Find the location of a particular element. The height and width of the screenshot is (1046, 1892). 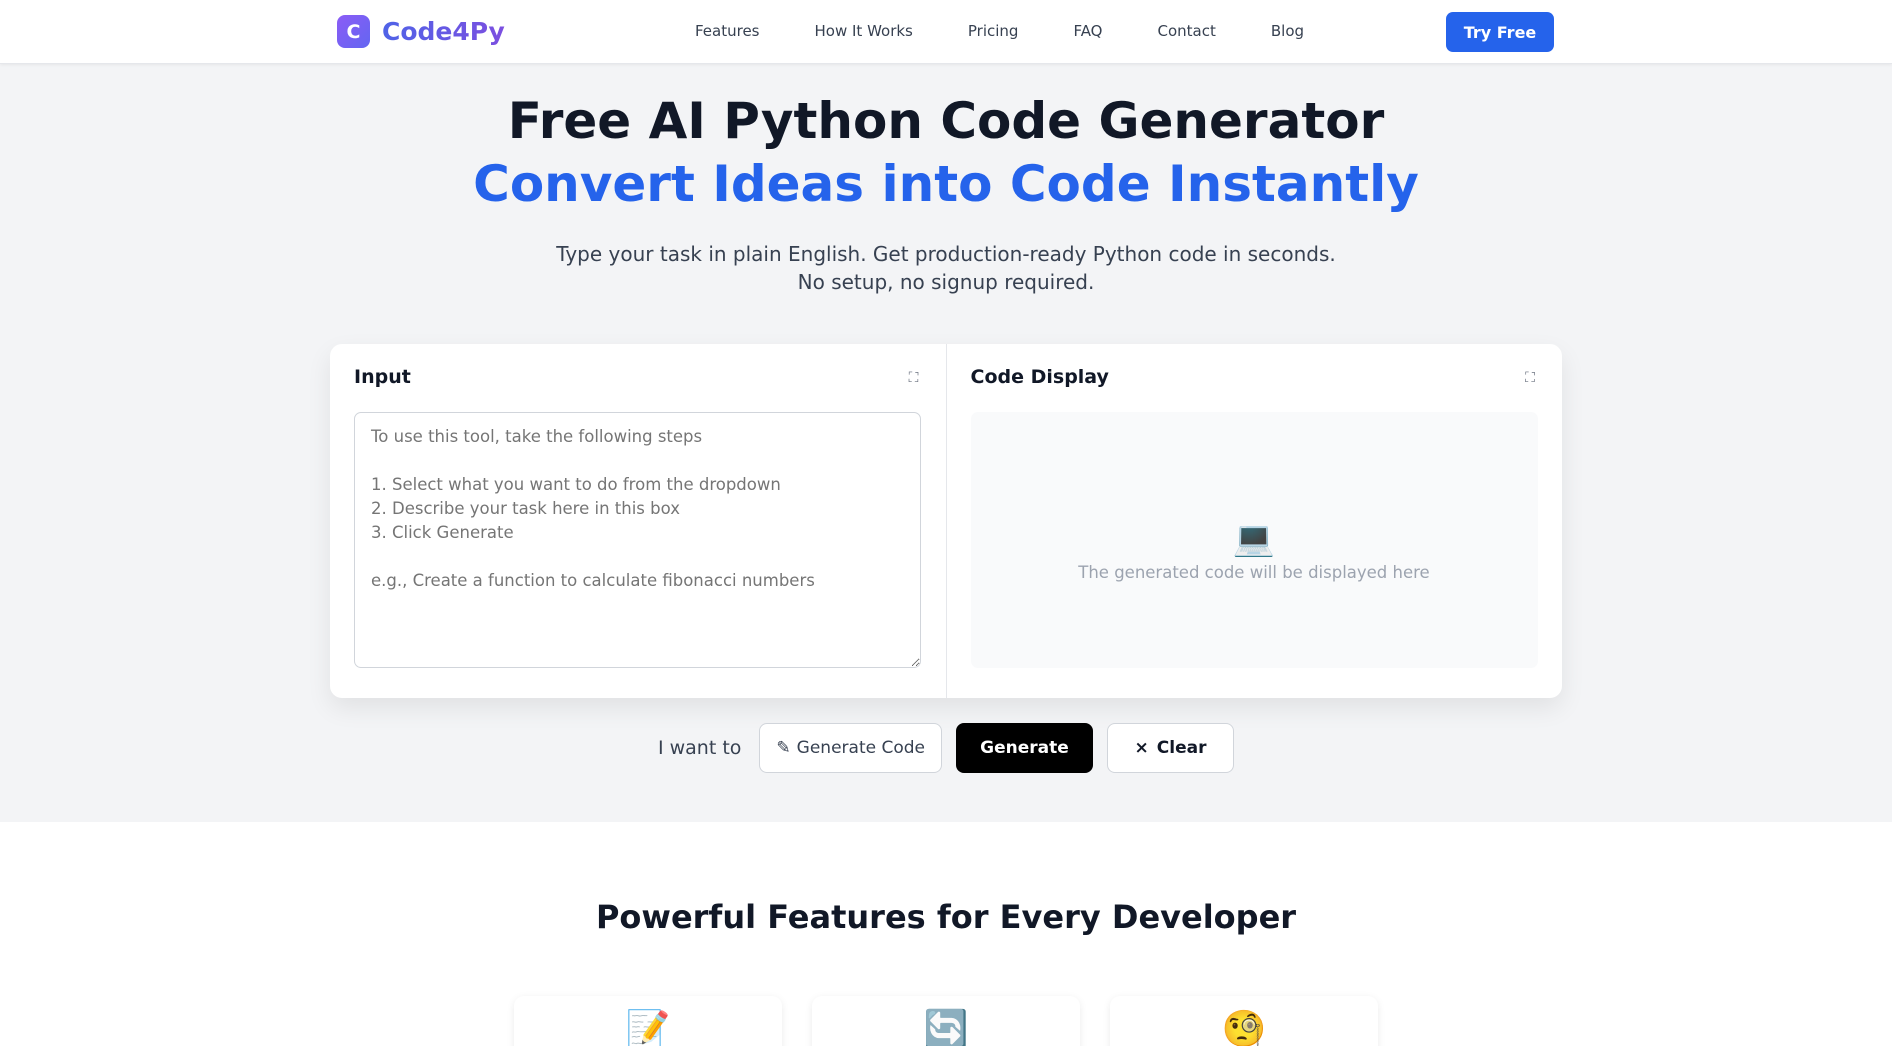

input-title: Input is located at coordinates (382, 377).